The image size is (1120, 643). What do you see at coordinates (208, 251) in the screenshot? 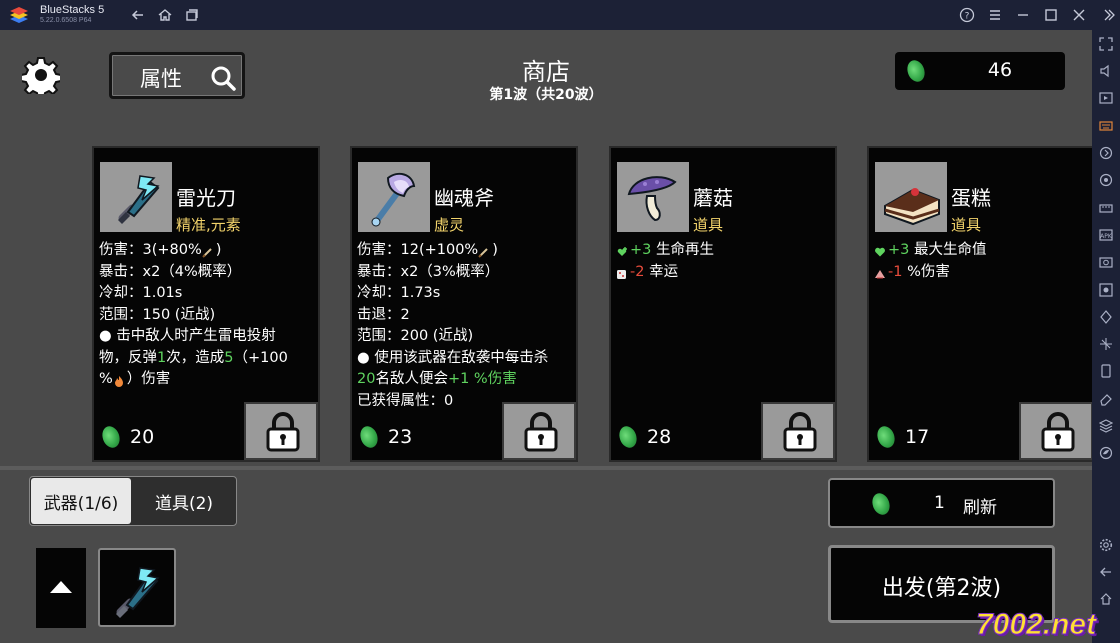
I see `sword-icon` at bounding box center [208, 251].